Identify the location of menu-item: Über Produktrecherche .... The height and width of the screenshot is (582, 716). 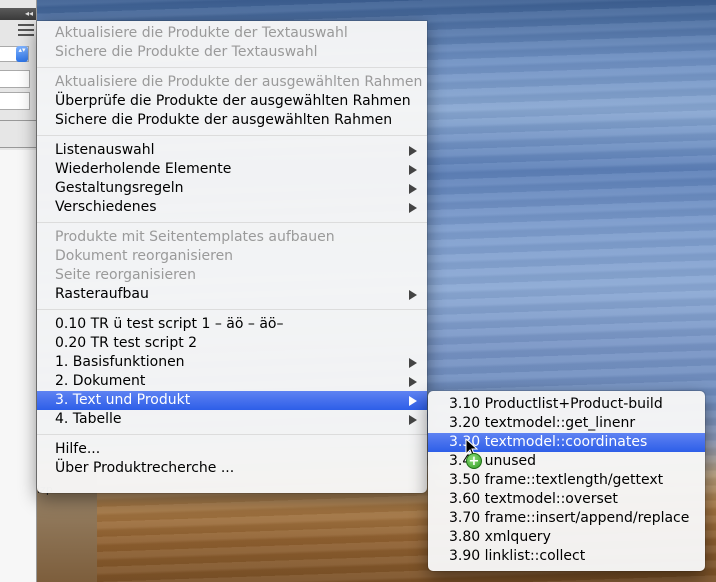
(232, 468).